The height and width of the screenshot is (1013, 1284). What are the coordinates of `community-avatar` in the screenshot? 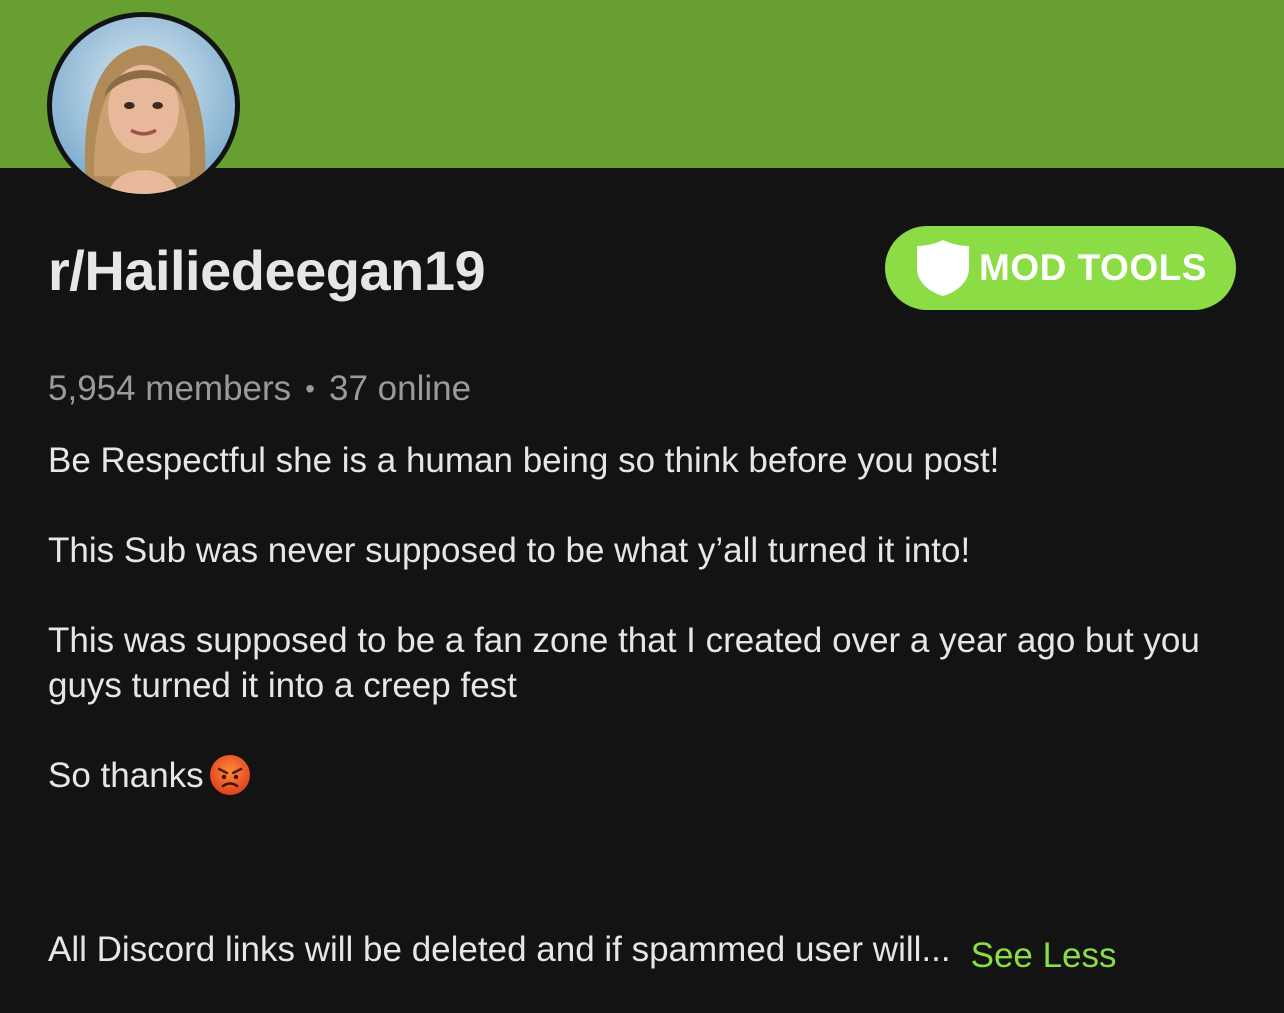 It's located at (143, 105).